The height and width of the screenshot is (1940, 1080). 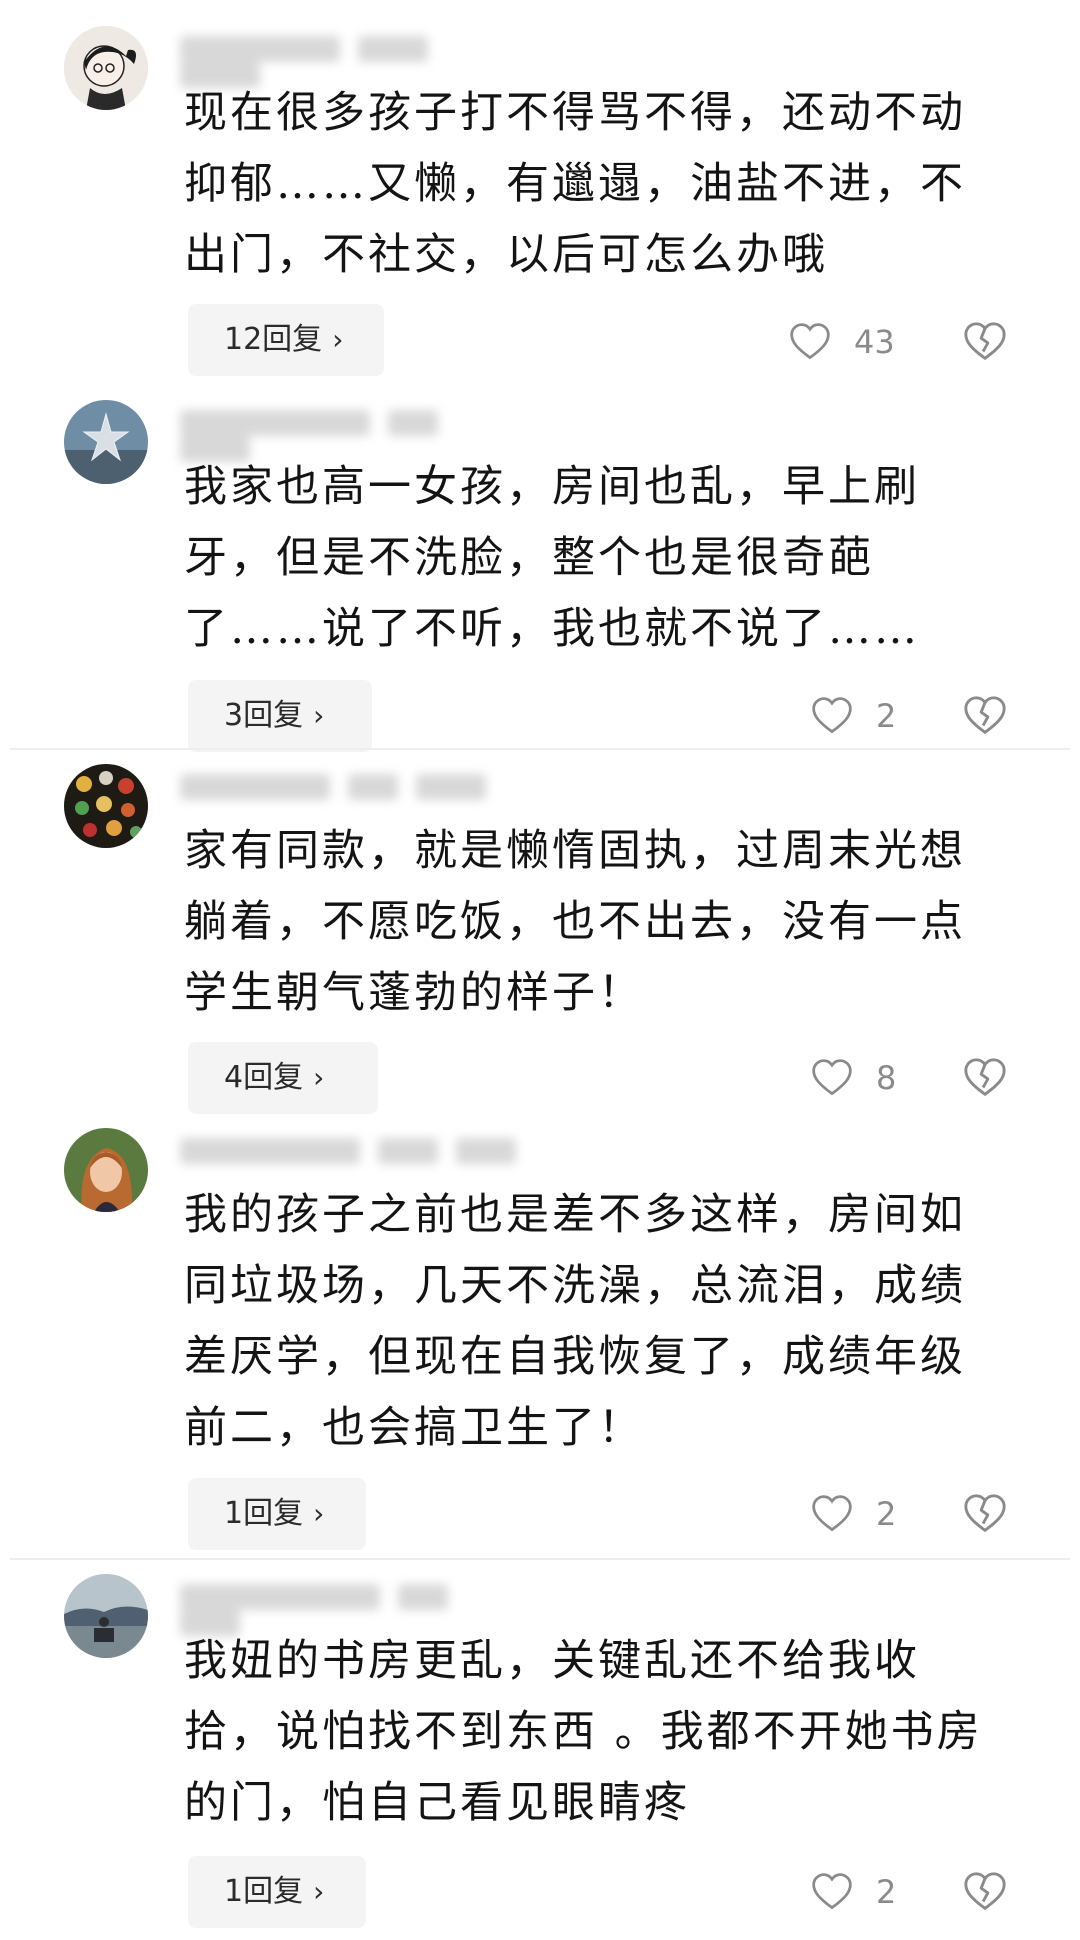 I want to click on reply-button: 4回复 ›, so click(x=283, y=1078).